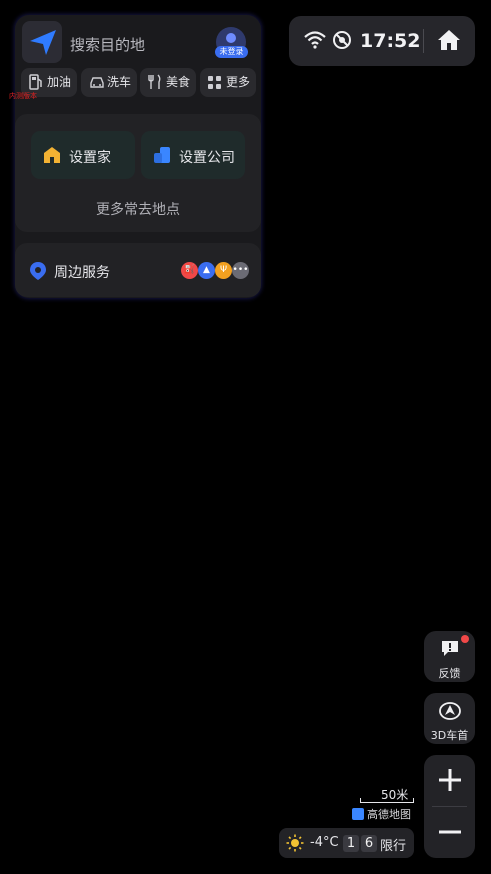 This screenshot has height=874, width=491. What do you see at coordinates (238, 82) in the screenshot?
I see `chip-label: 更多` at bounding box center [238, 82].